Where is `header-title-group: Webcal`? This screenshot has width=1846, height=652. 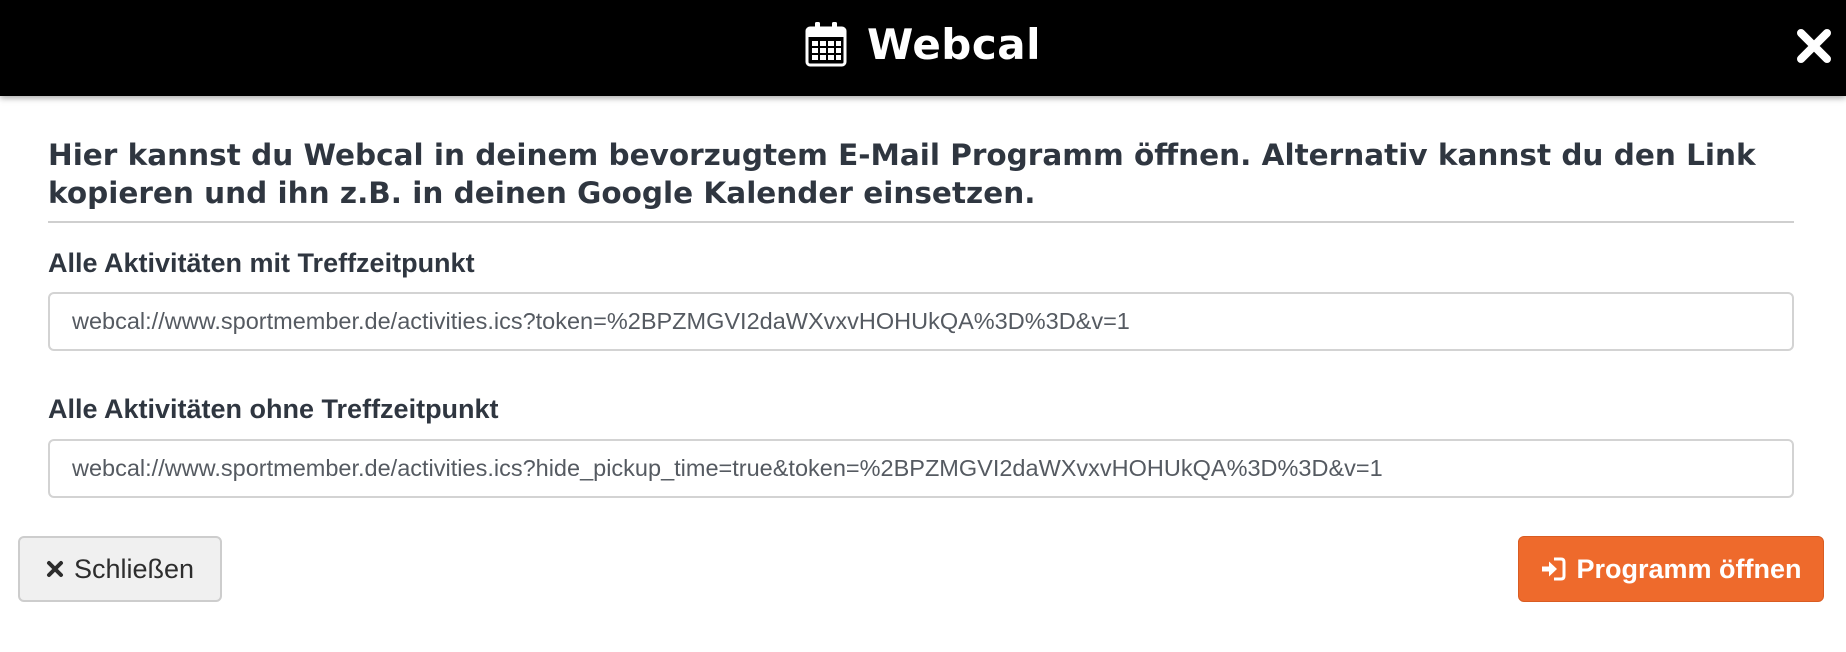 header-title-group: Webcal is located at coordinates (923, 44).